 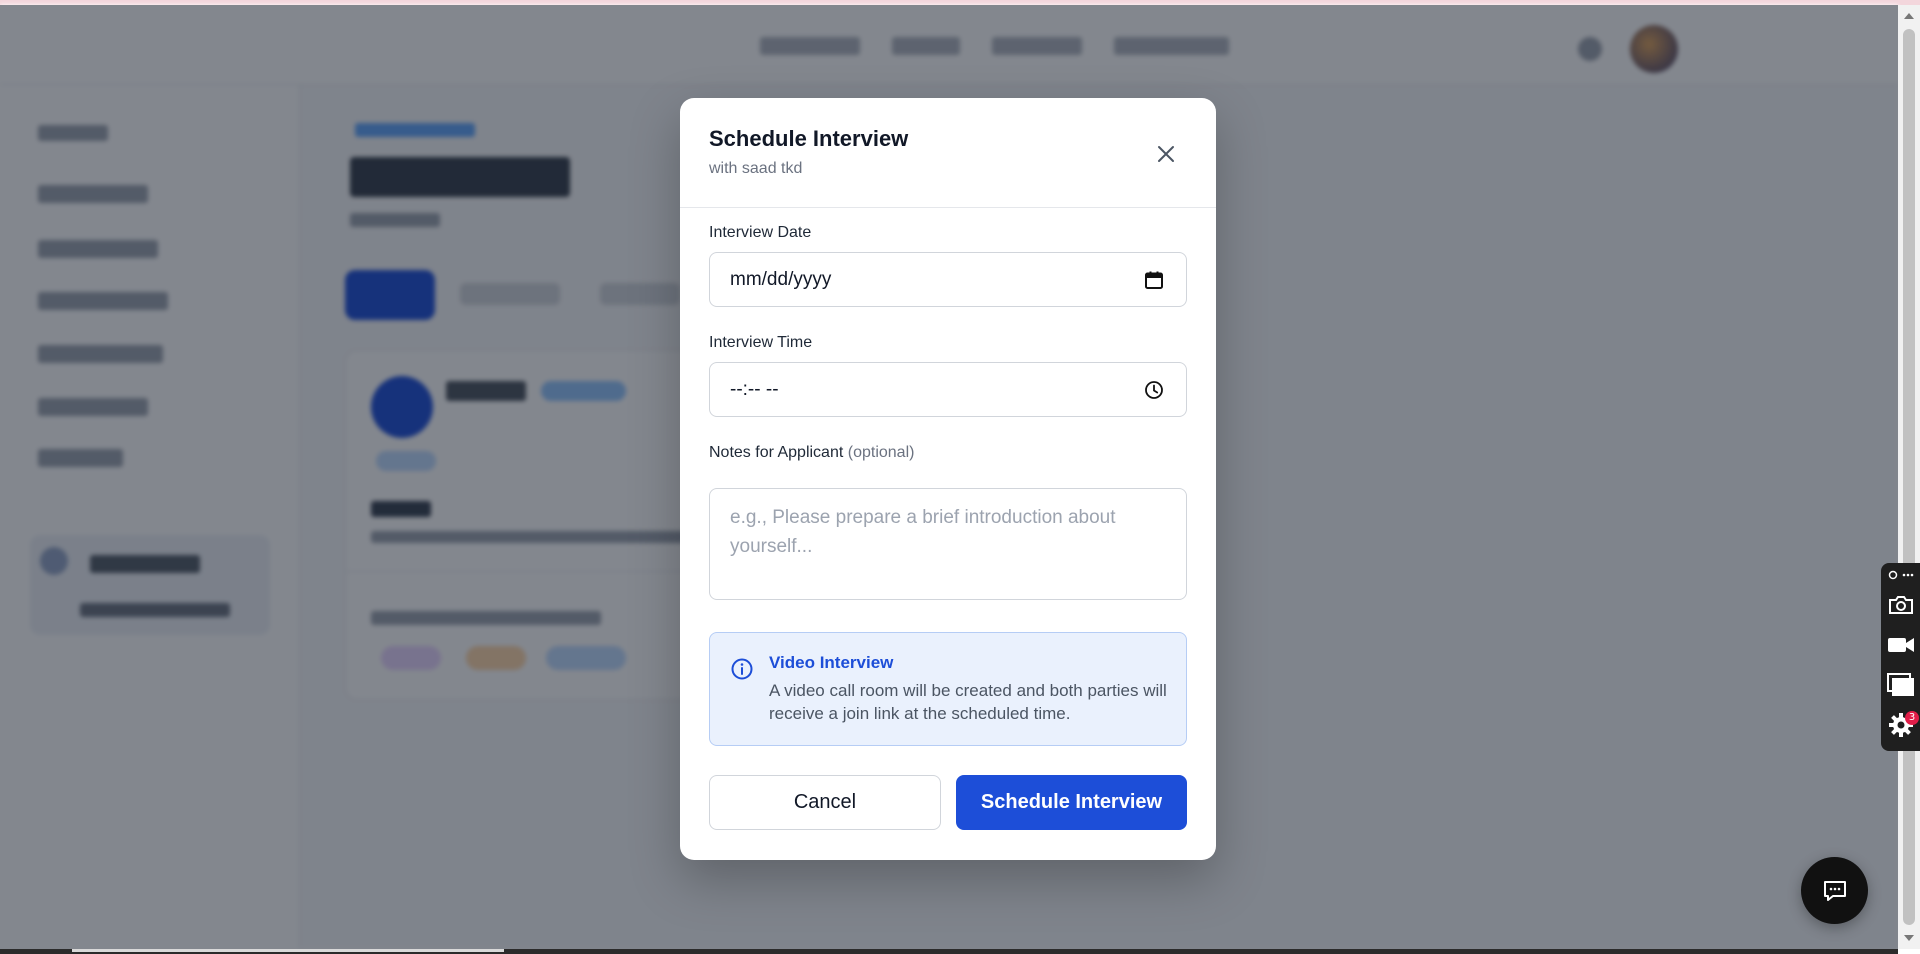 I want to click on link-more-icon, so click(x=1901, y=575).